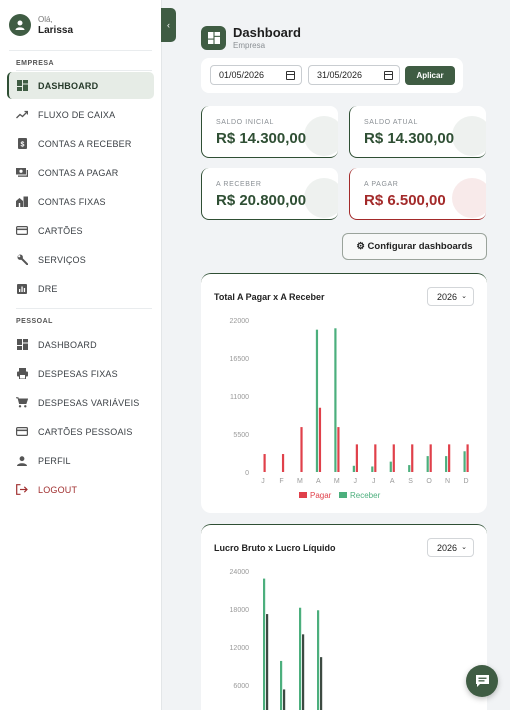 The image size is (510, 710). I want to click on start-date-value: 01/05/2026, so click(242, 75).